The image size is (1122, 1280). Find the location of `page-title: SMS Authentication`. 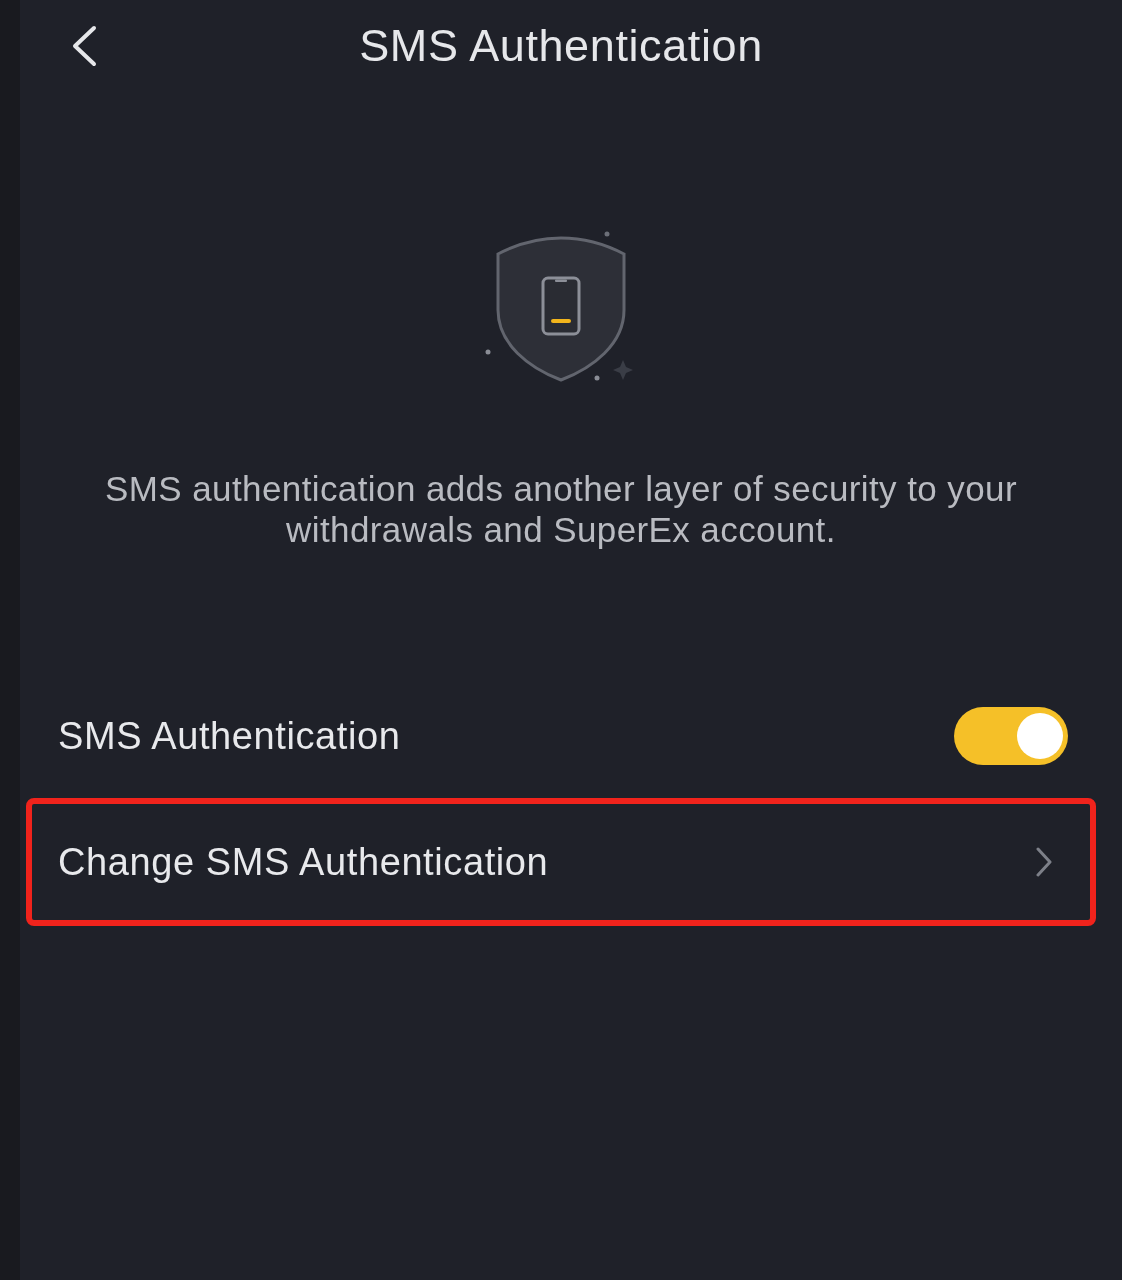

page-title: SMS Authentication is located at coordinates (561, 46).